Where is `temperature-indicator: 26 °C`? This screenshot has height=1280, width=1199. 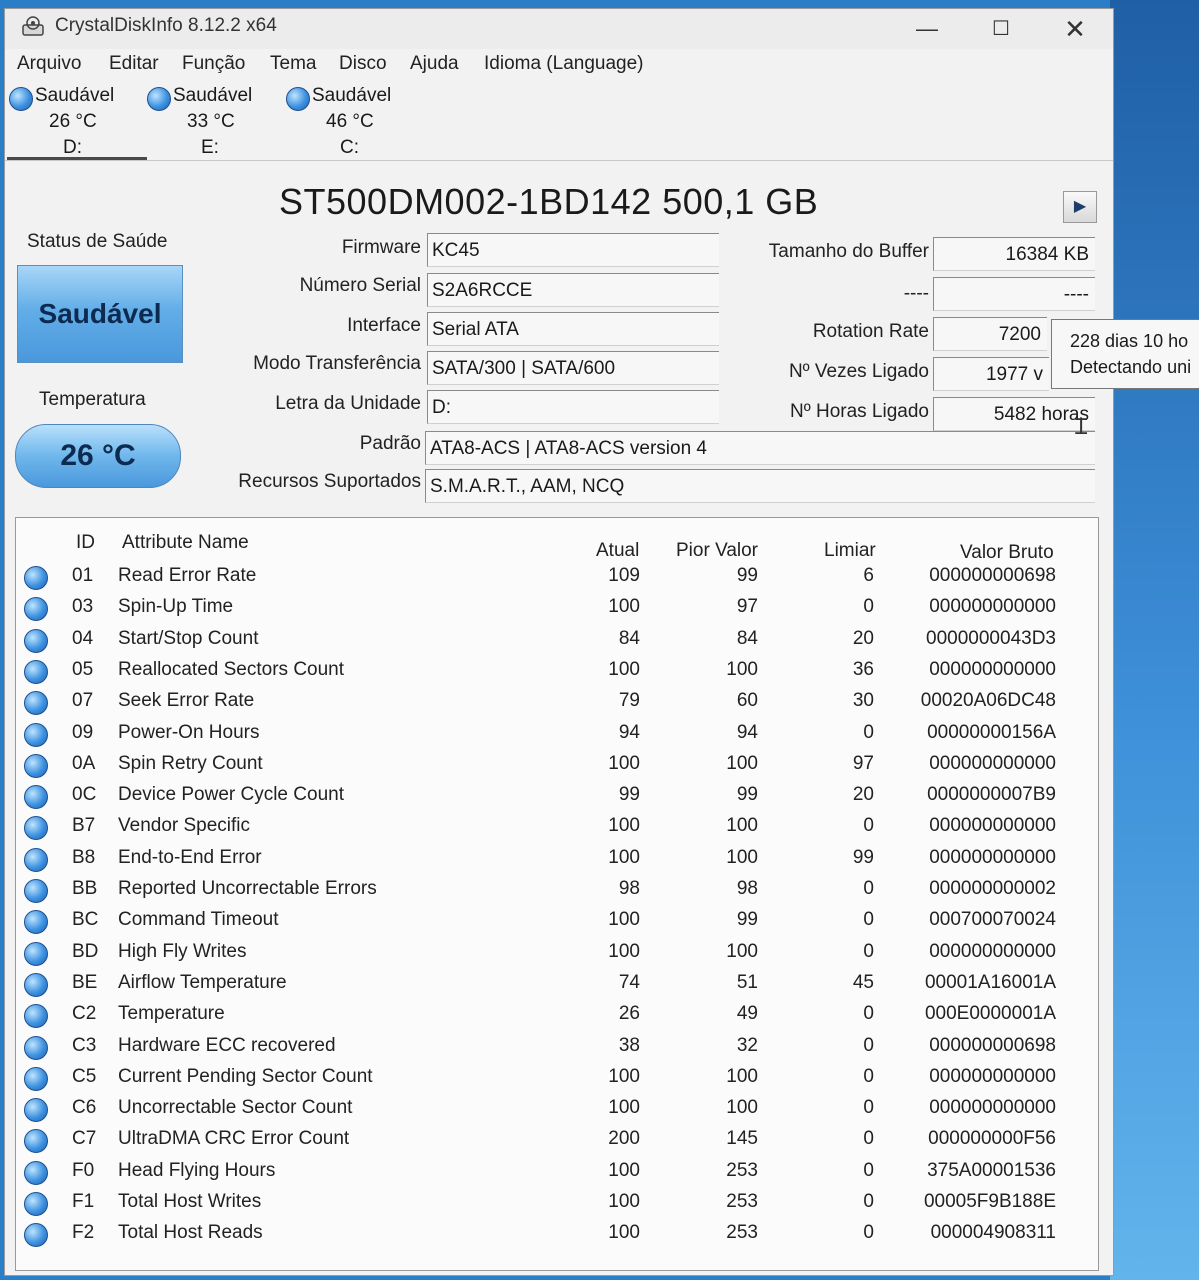
temperature-indicator: 26 °C is located at coordinates (98, 456).